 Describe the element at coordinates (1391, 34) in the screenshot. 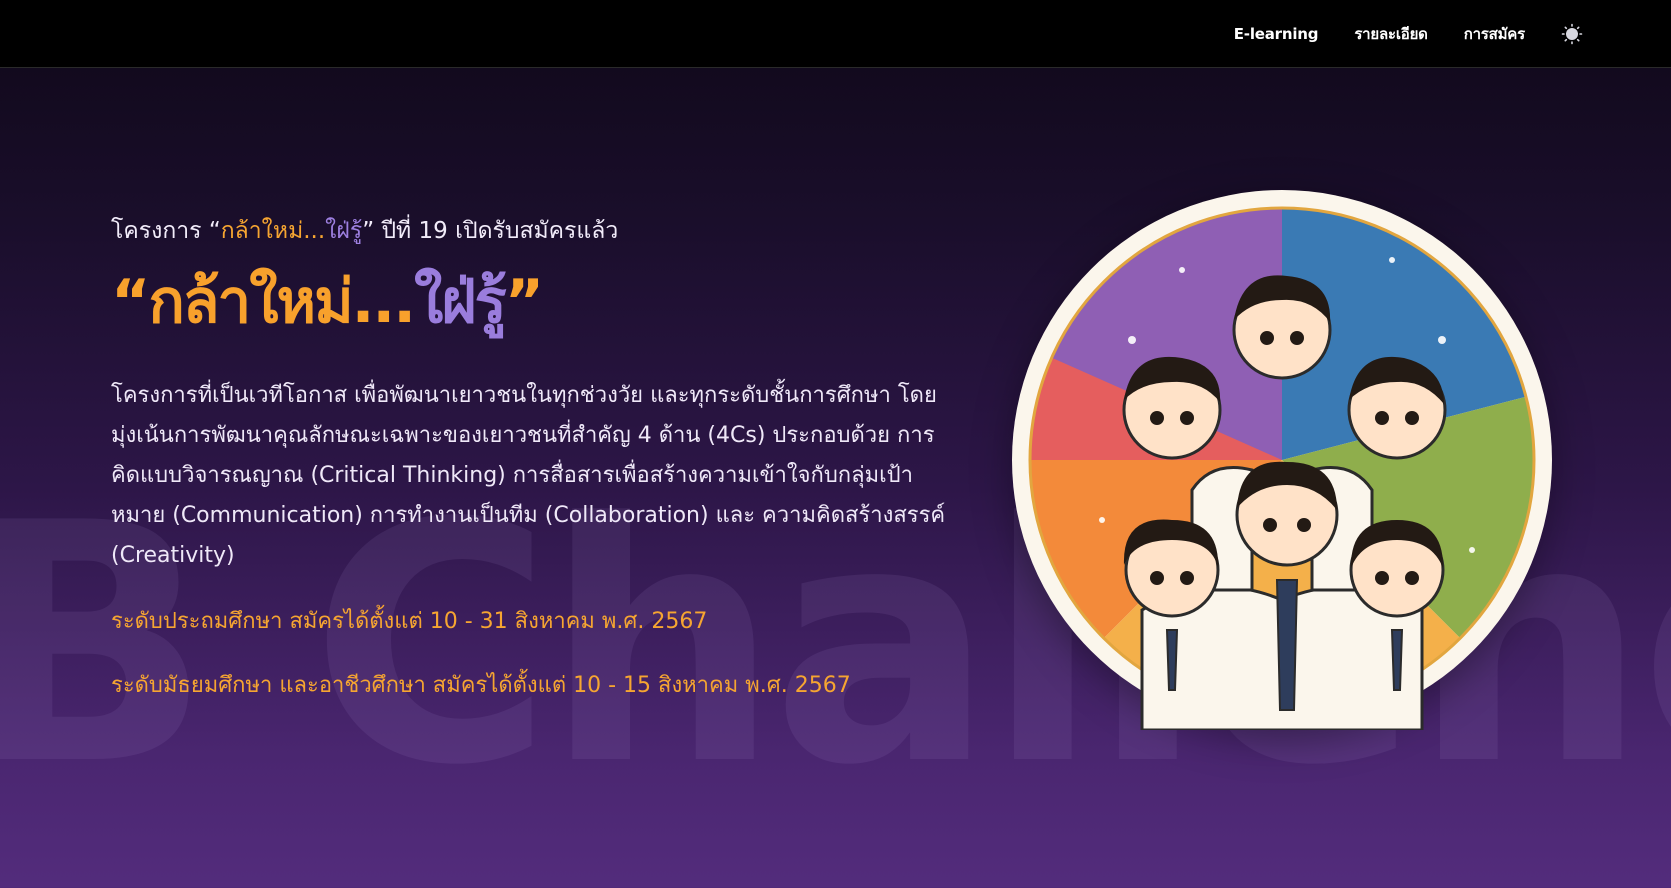

I see `nav-link-details: รายละเอียด` at that location.